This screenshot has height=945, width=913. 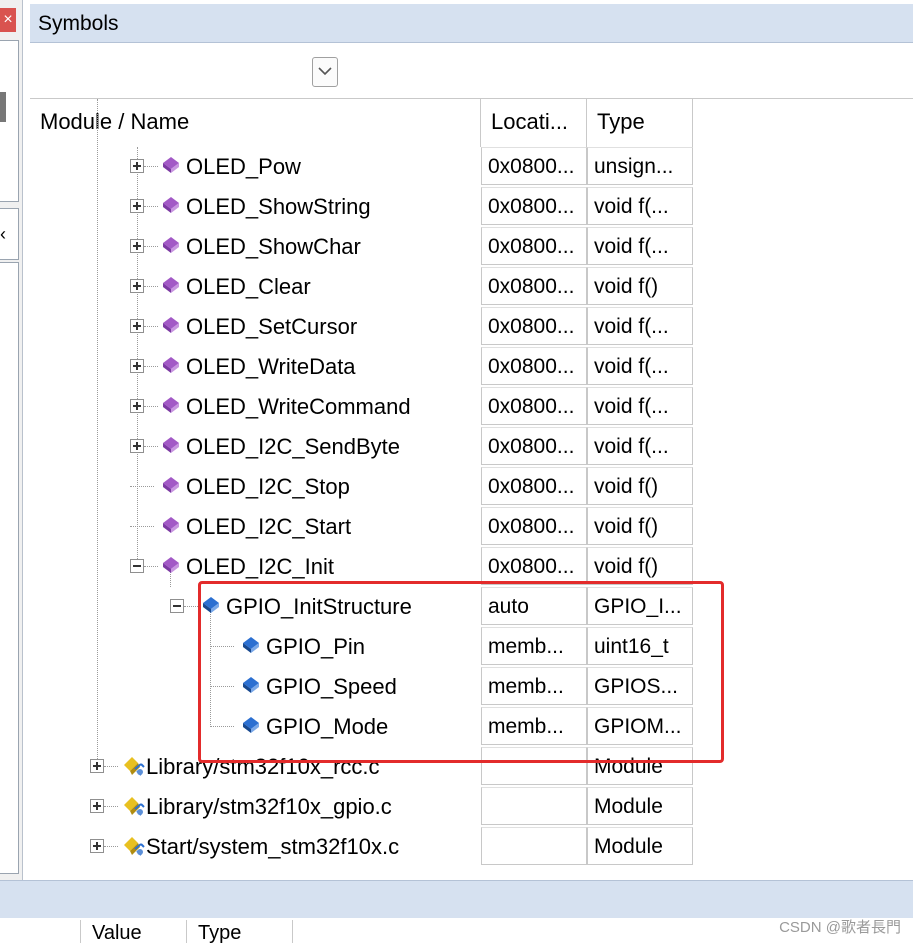 What do you see at coordinates (132, 766) in the screenshot?
I see `module-icon` at bounding box center [132, 766].